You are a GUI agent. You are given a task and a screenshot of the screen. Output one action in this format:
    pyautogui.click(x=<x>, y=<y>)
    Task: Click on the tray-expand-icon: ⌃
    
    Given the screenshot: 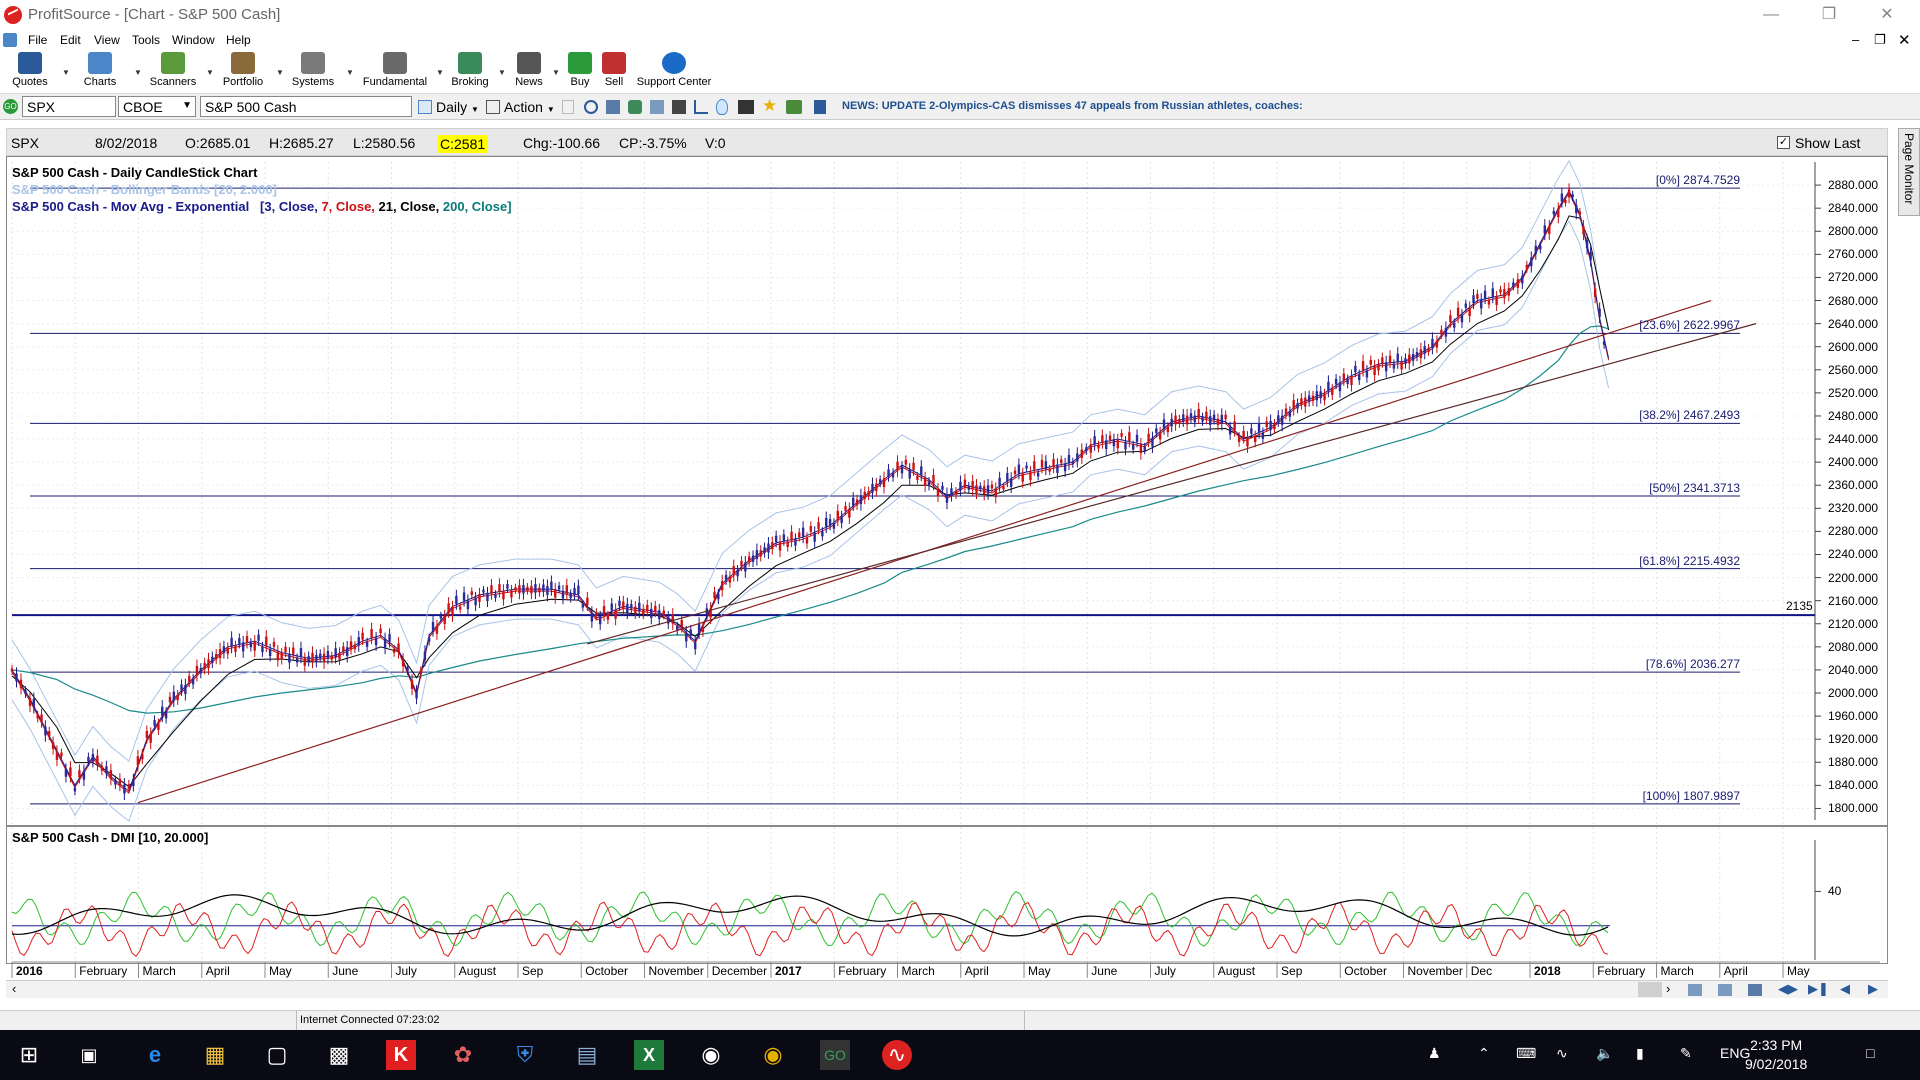 What is the action you would take?
    pyautogui.click(x=1484, y=1053)
    